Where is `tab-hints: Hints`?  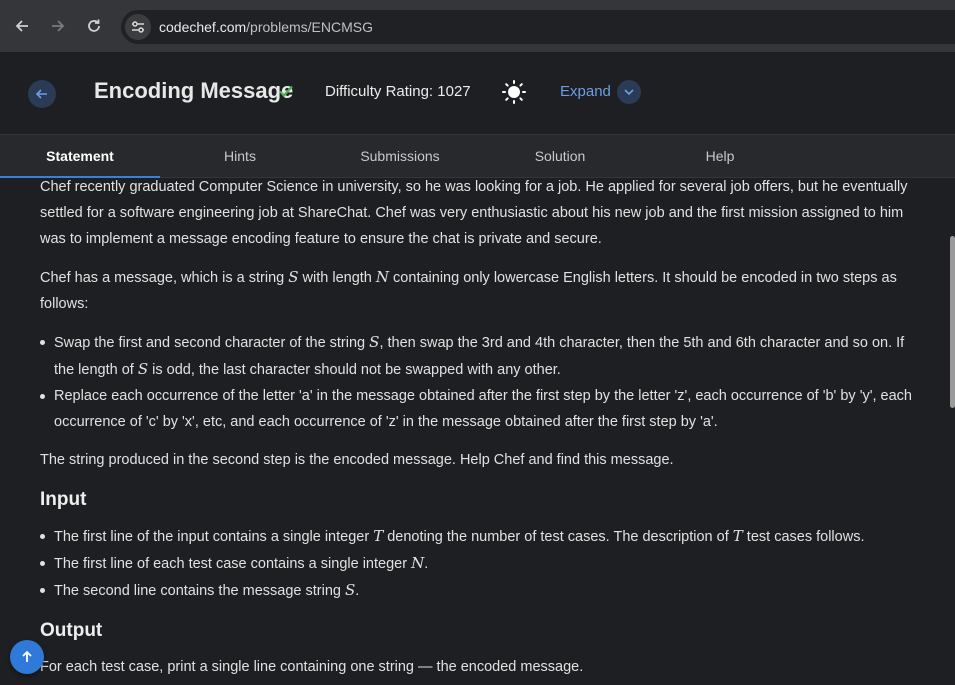 tab-hints: Hints is located at coordinates (240, 156).